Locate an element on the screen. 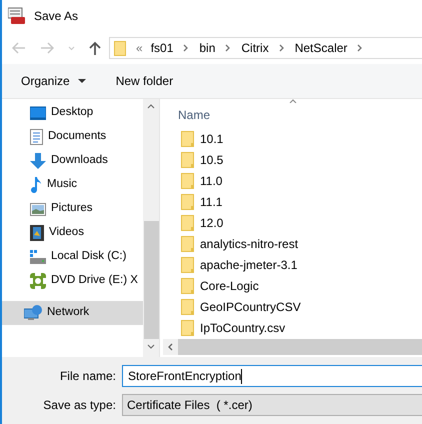 Image resolution: width=422 pixels, height=424 pixels. scroll-left-icon is located at coordinates (170, 347).